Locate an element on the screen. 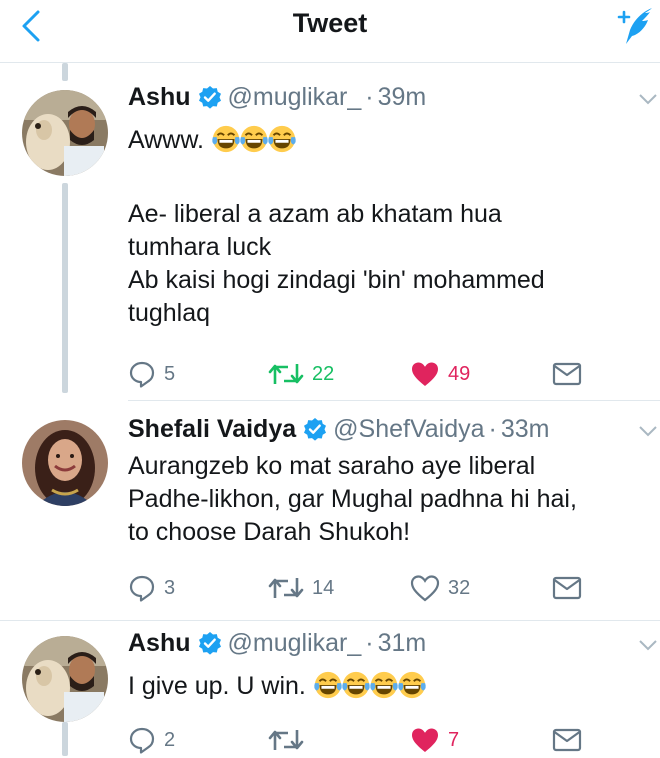 This screenshot has width=660, height=758. reply-count: 2 is located at coordinates (170, 739).